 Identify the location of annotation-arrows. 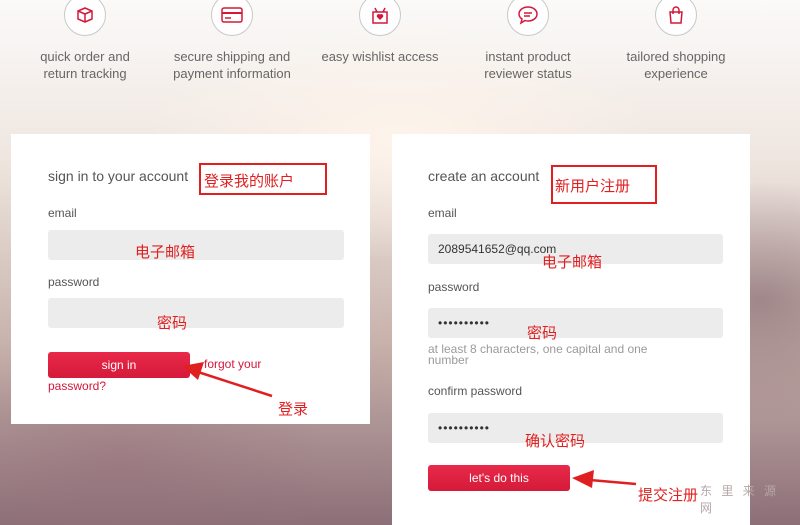
(409, 425).